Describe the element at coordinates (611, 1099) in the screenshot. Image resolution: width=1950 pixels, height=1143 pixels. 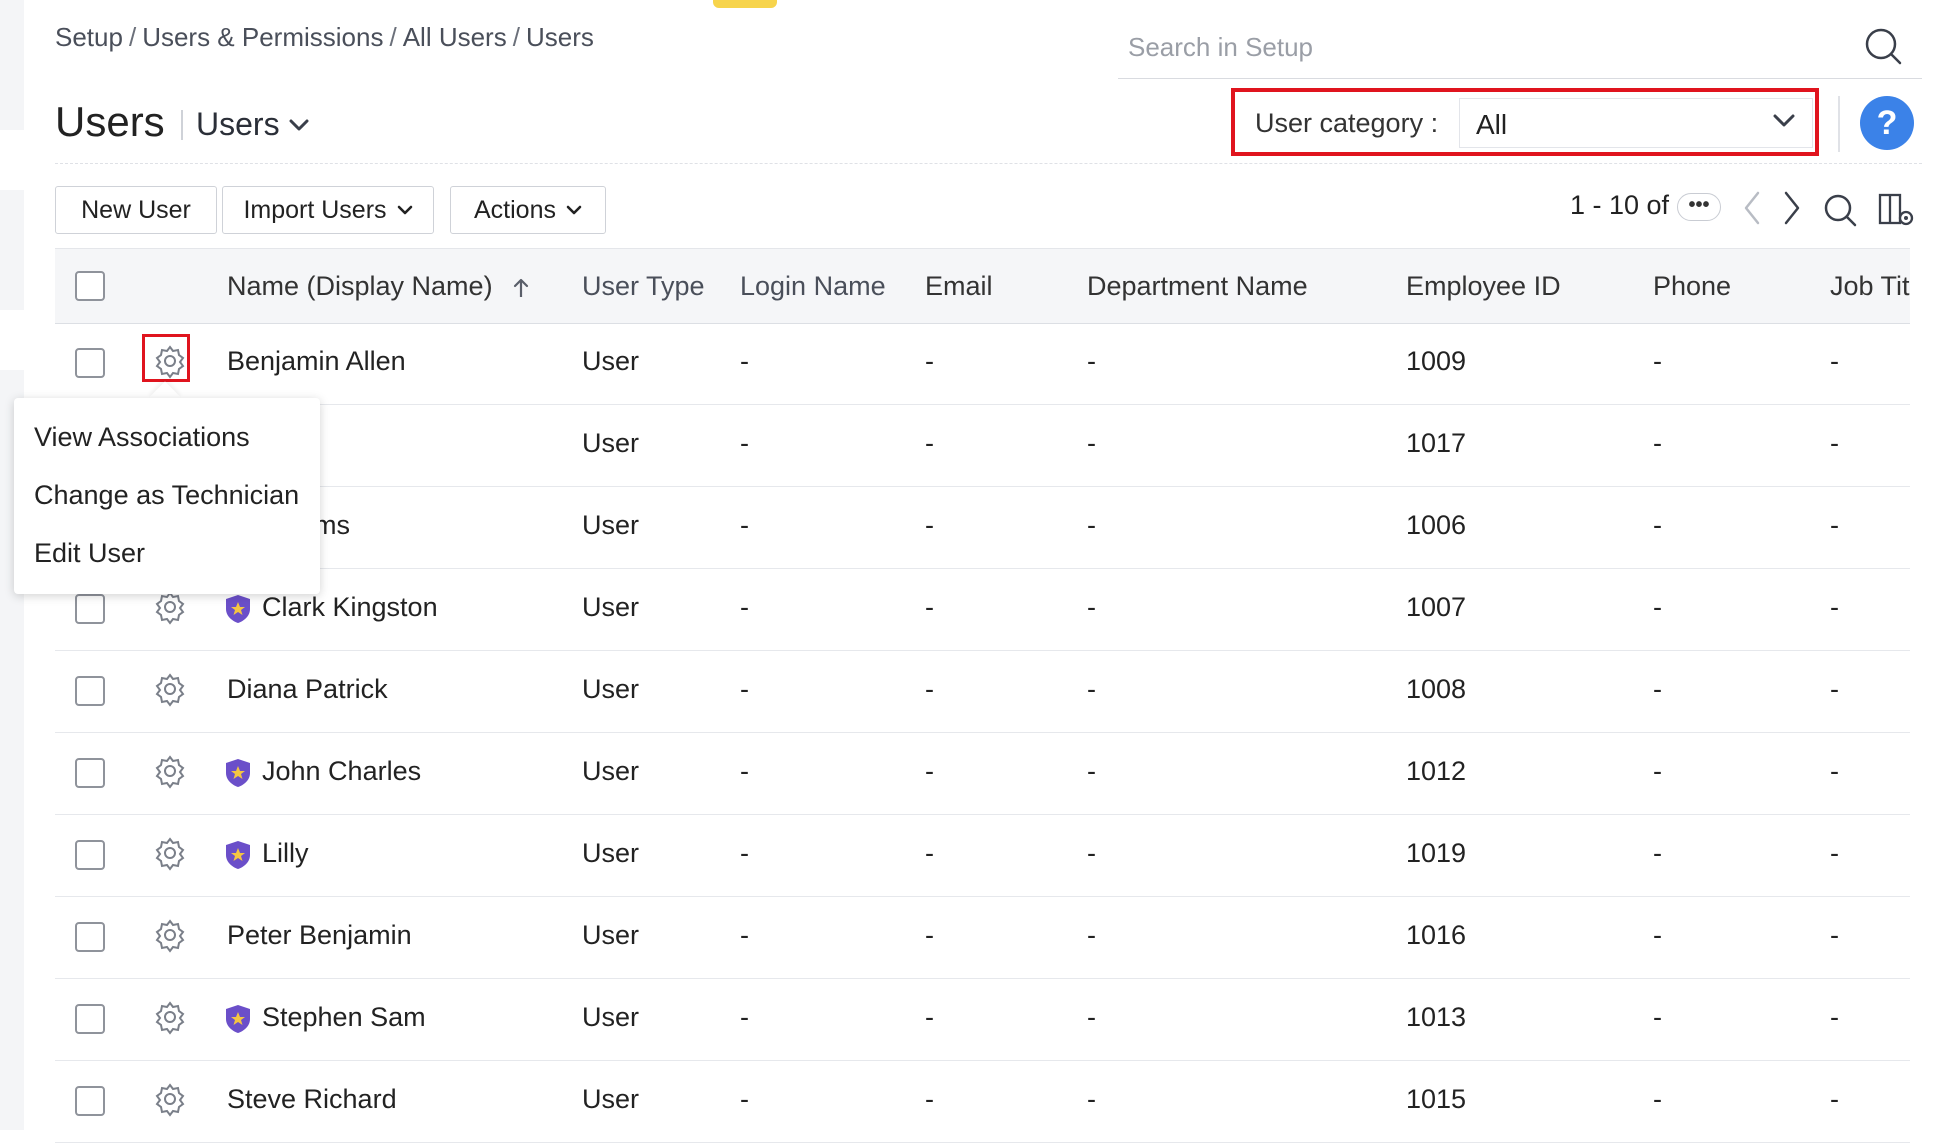
I see `cell-user-type: User` at that location.